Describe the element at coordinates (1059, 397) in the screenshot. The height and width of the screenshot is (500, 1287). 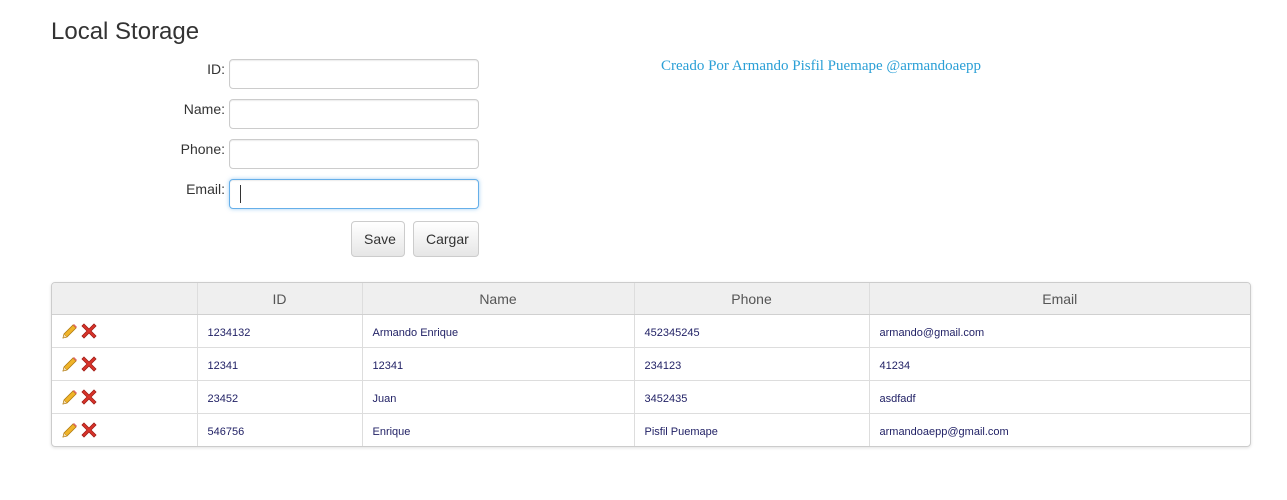
I see `cell-email: asdfadf` at that location.